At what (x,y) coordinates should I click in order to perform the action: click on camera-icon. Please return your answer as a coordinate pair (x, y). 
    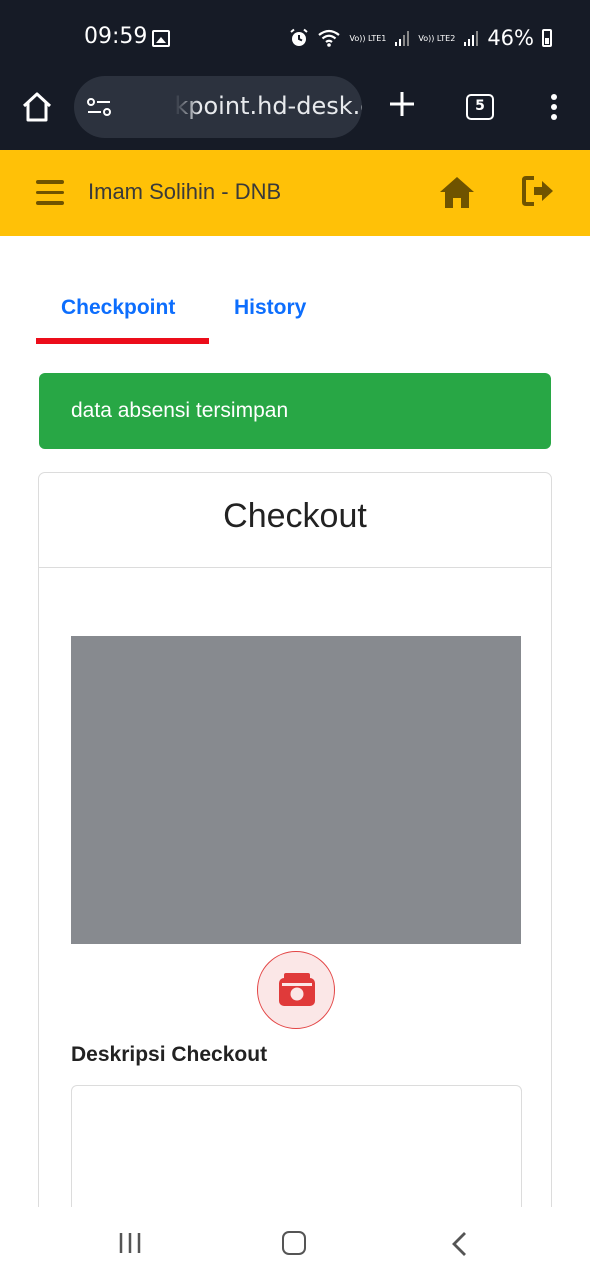
    Looking at the image, I should click on (297, 989).